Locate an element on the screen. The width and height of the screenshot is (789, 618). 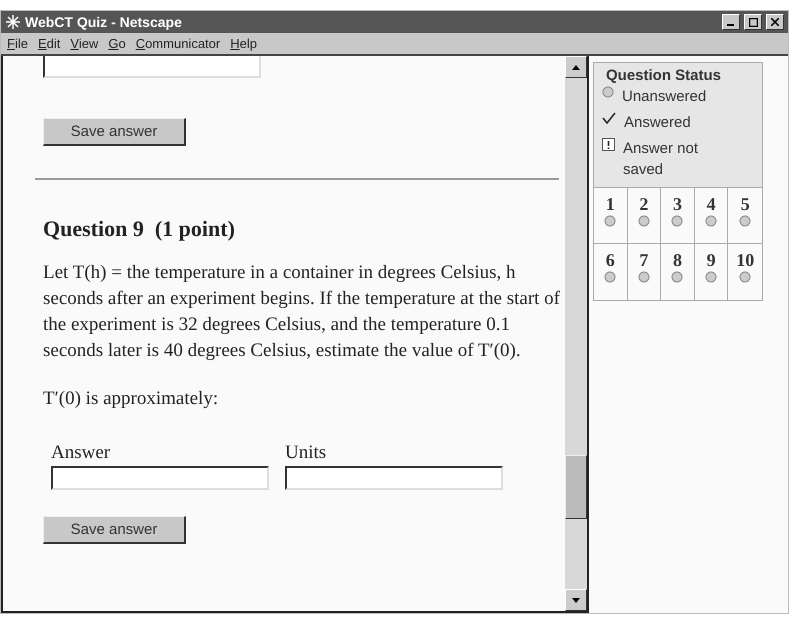
question-link: 3 is located at coordinates (678, 216).